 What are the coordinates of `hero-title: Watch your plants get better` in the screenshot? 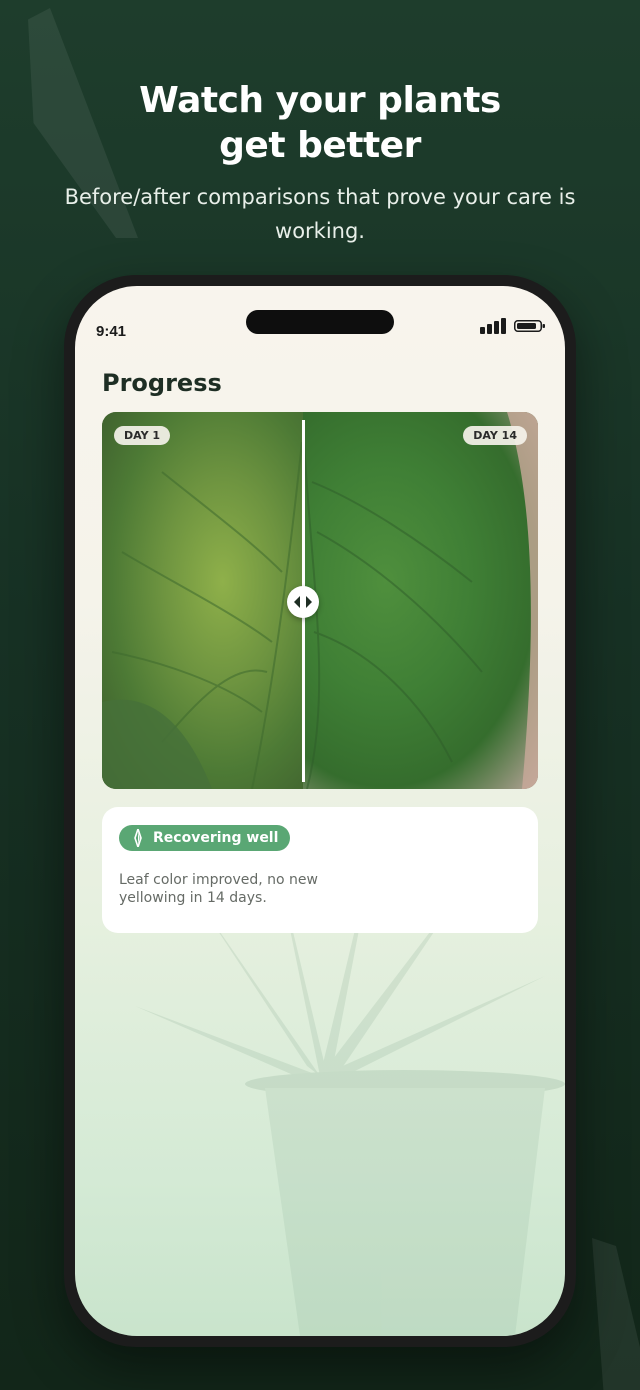 It's located at (320, 123).